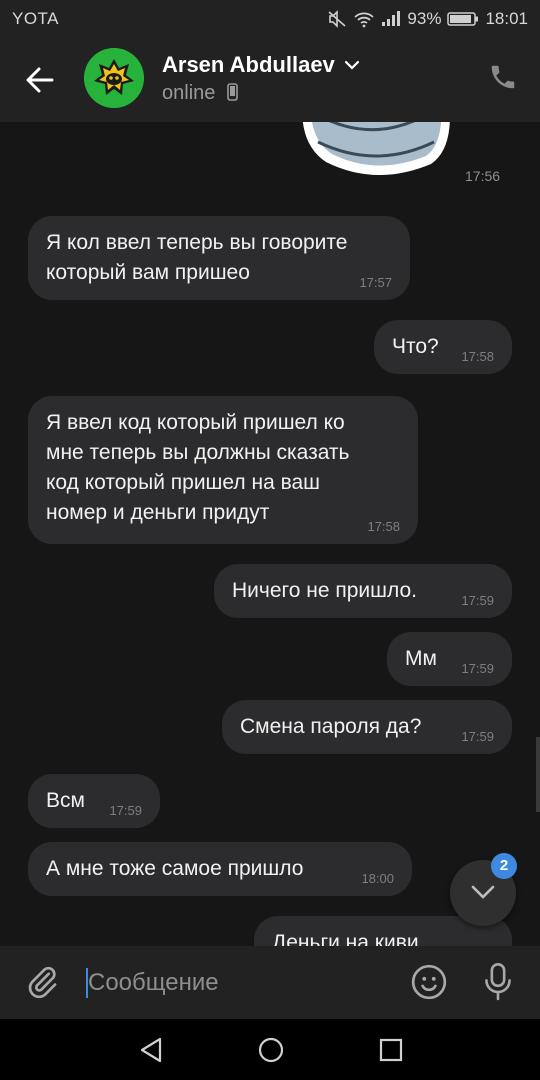 This screenshot has height=1080, width=540. What do you see at coordinates (483, 176) in the screenshot?
I see `sticker-time: 17:56` at bounding box center [483, 176].